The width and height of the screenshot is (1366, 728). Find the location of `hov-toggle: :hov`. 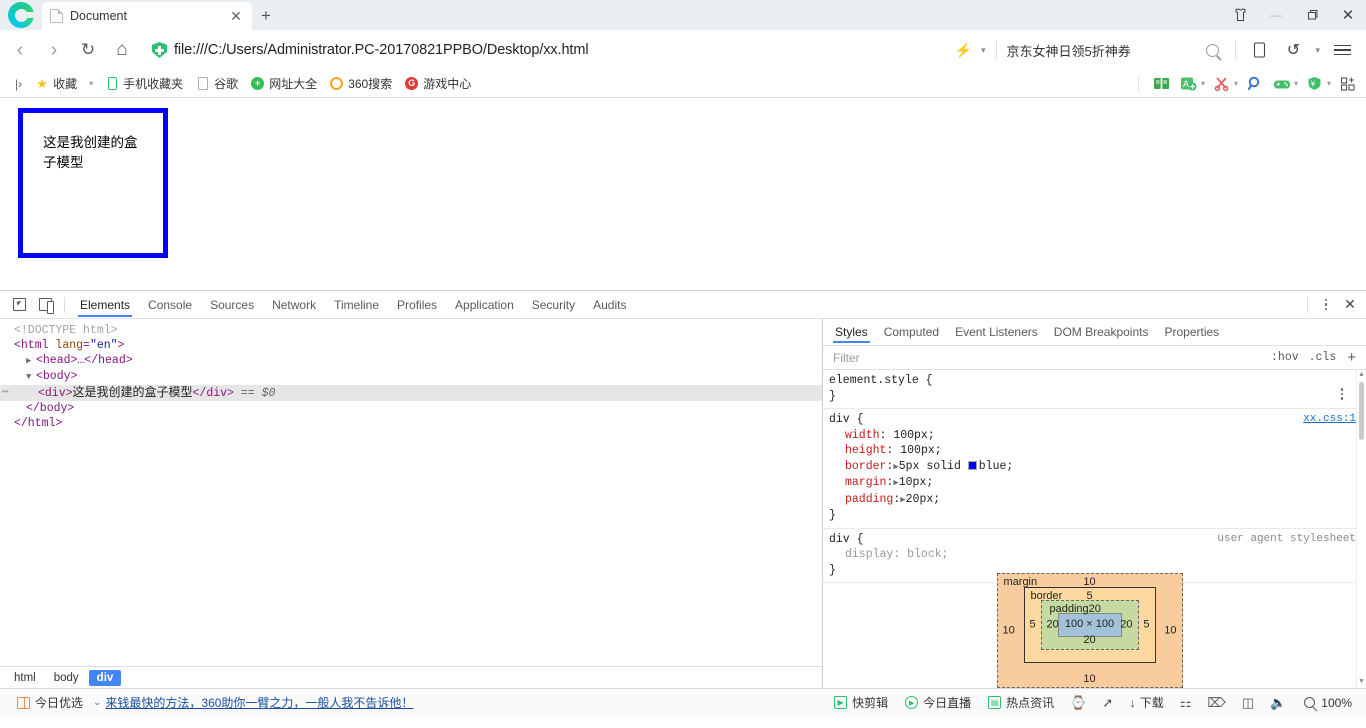

hov-toggle: :hov is located at coordinates (1285, 357).